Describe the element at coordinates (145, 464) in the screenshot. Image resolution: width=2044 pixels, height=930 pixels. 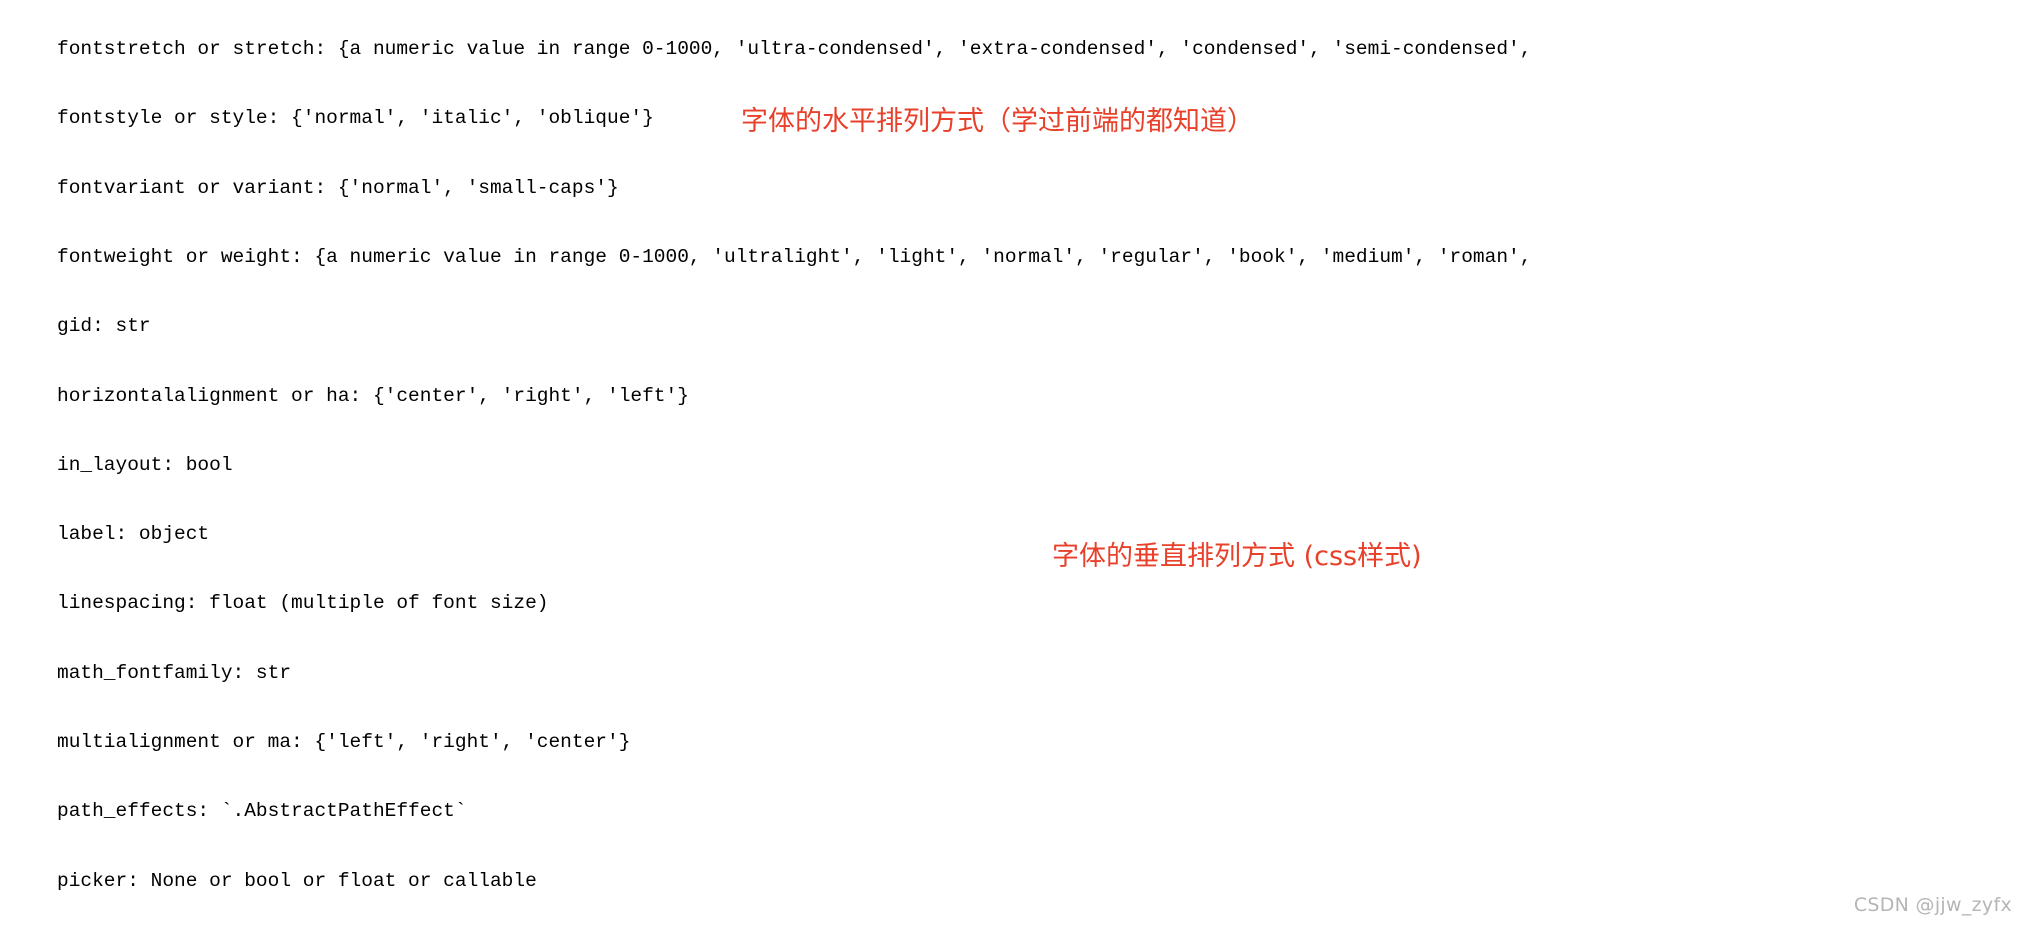
I see `doc-line: in_layout: bool` at that location.